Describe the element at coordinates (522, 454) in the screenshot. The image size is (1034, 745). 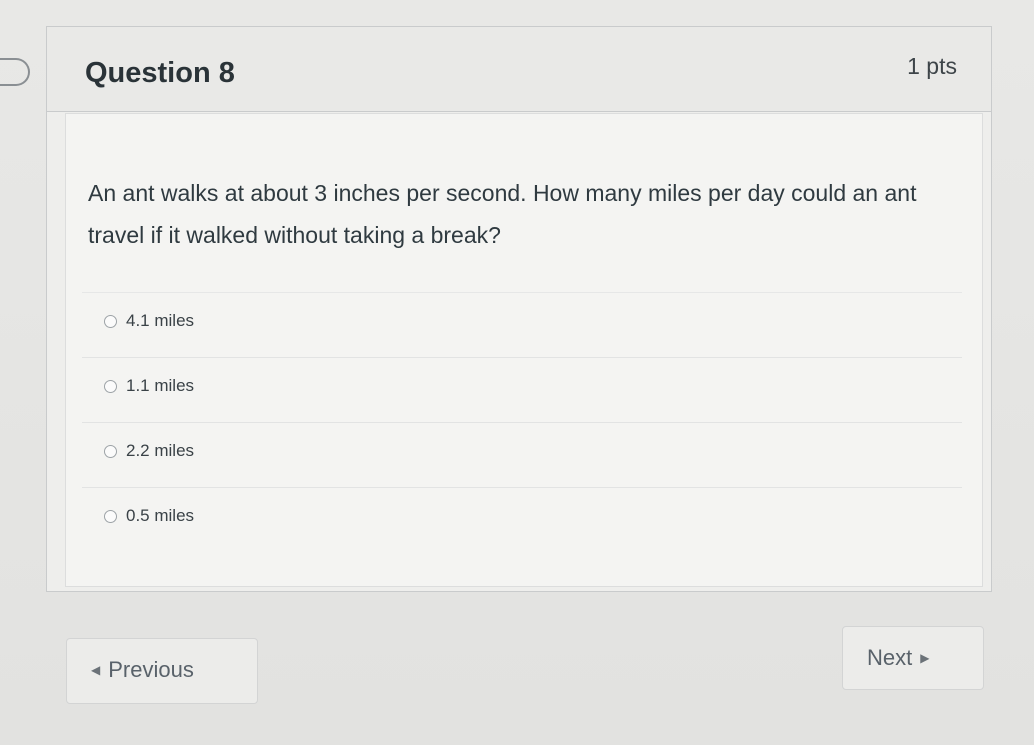
I see `answer-option: 2.2 miles` at that location.